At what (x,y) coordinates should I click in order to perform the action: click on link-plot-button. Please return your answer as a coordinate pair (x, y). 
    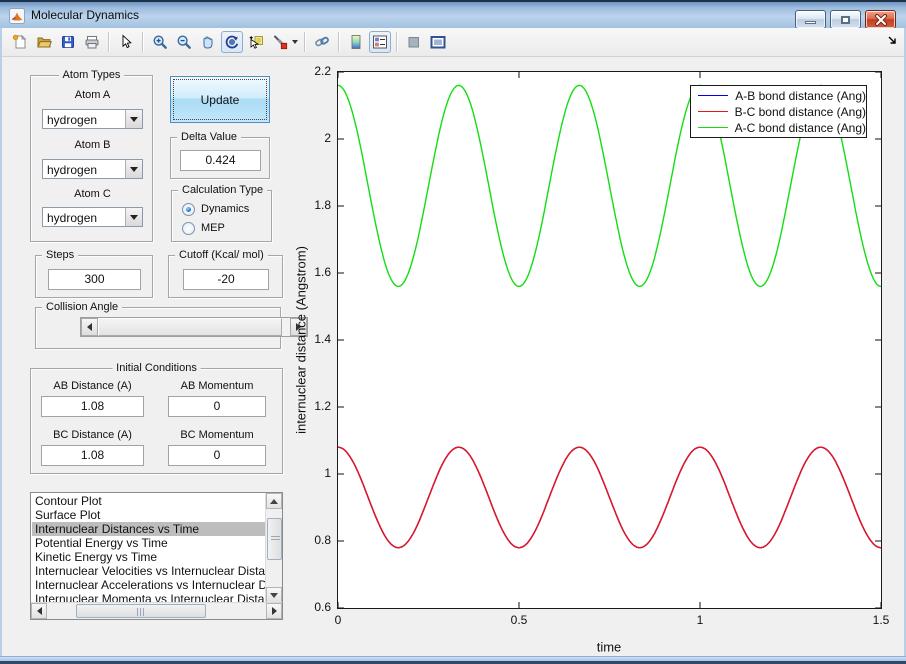
    Looking at the image, I should click on (322, 42).